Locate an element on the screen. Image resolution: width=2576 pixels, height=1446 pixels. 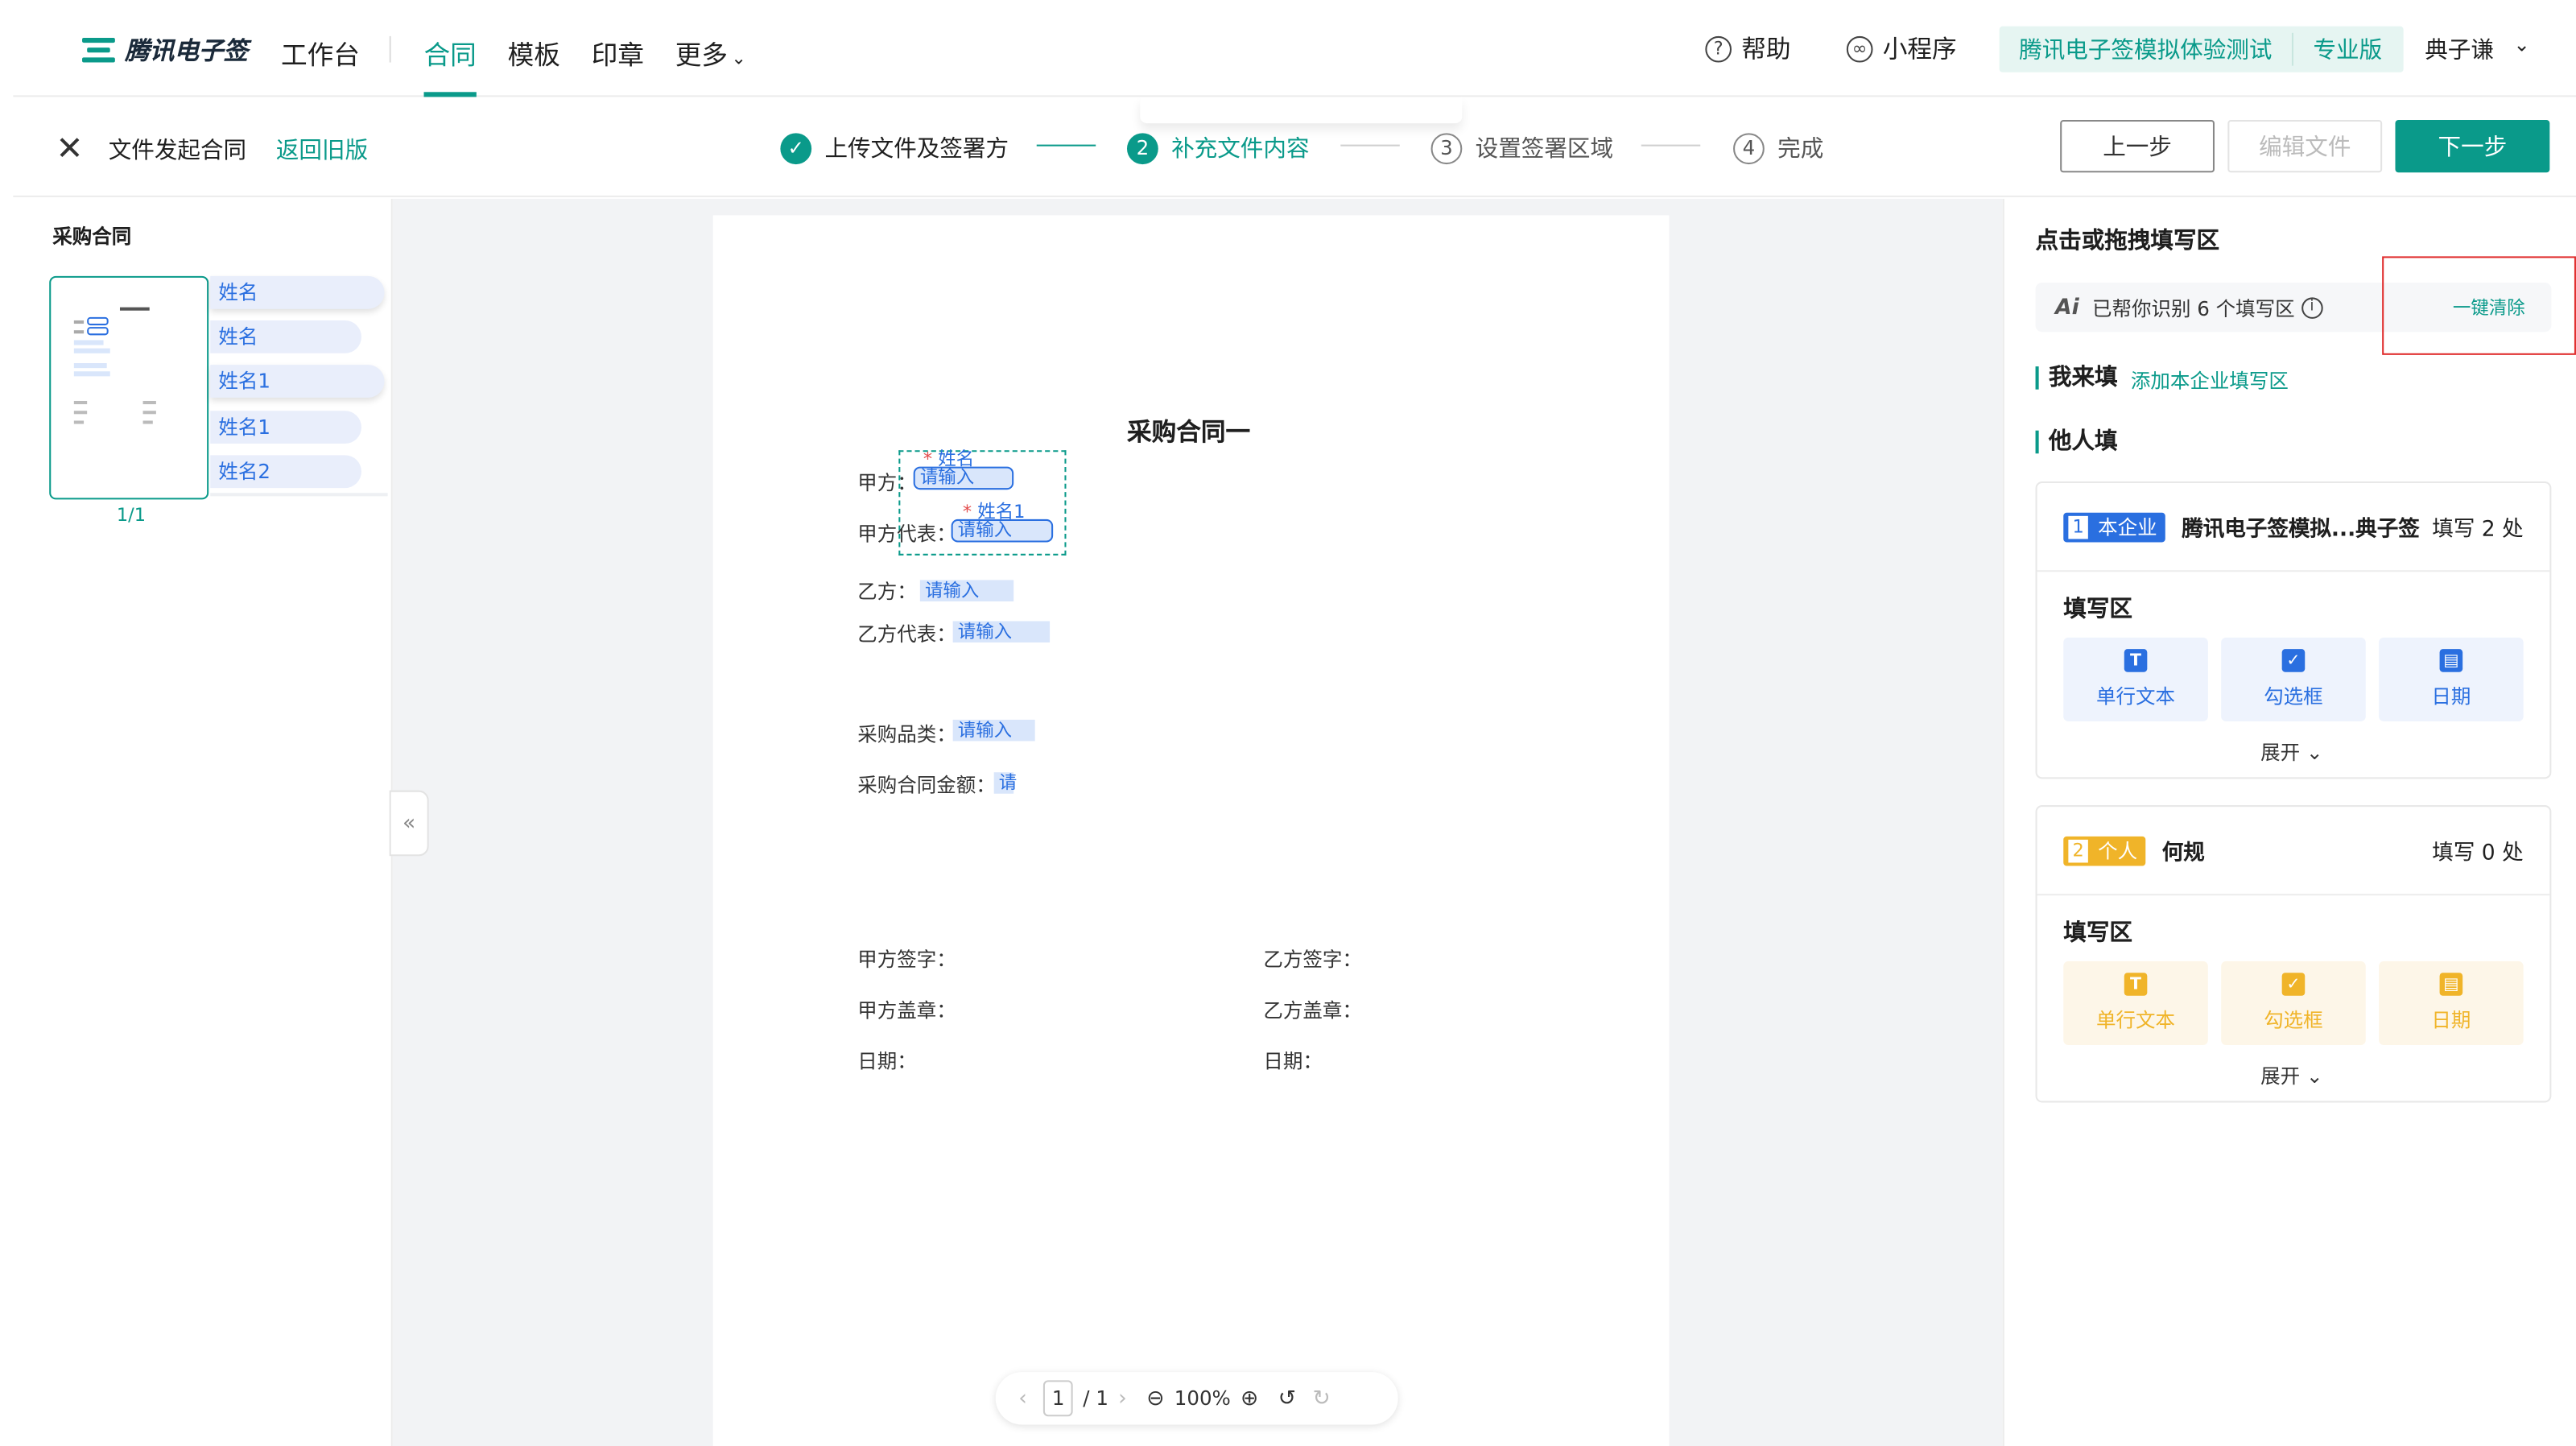
rotate-right-icon: ↻ is located at coordinates (1321, 1398).